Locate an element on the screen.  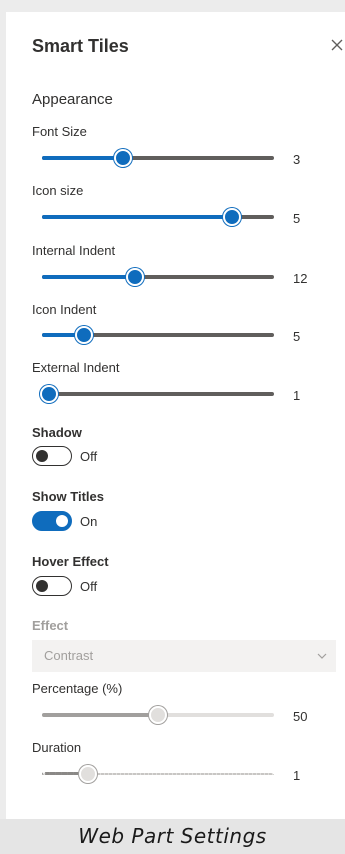
duration-value: 1 is located at coordinates (297, 775).